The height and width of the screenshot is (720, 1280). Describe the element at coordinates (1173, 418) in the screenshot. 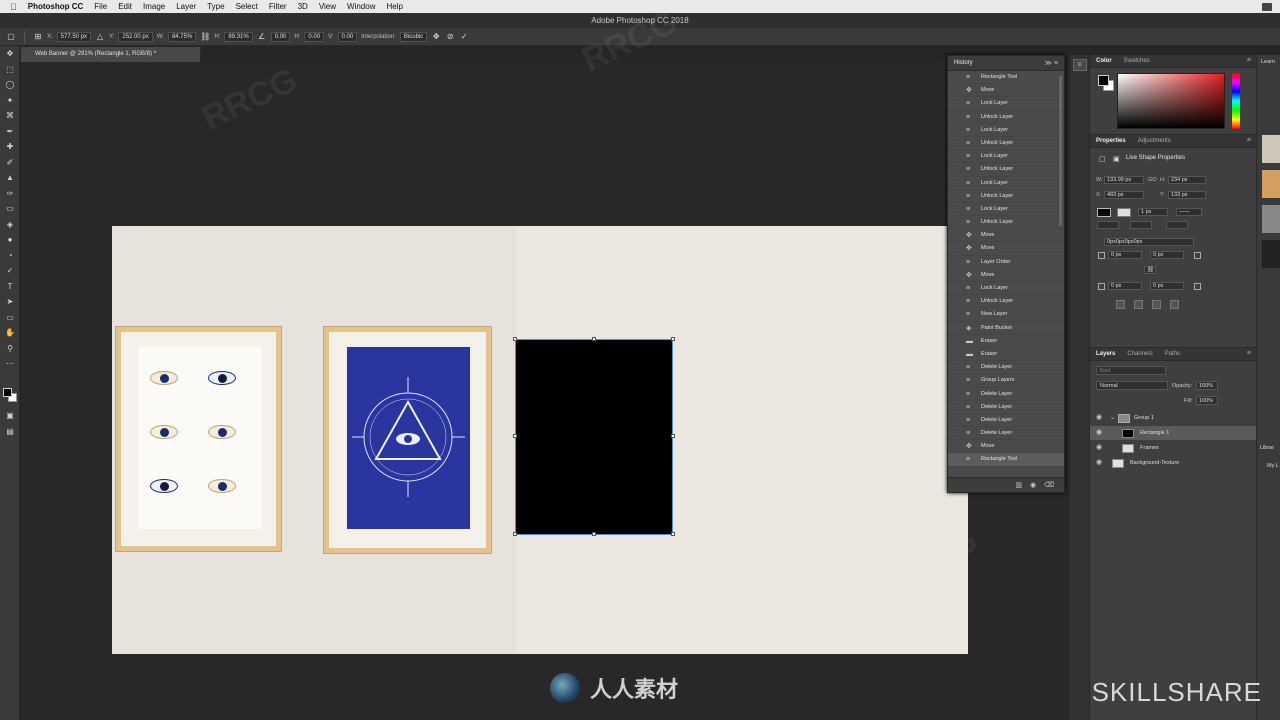

I see `layer-row-group-1: ◉ ⌄ Group 1` at that location.